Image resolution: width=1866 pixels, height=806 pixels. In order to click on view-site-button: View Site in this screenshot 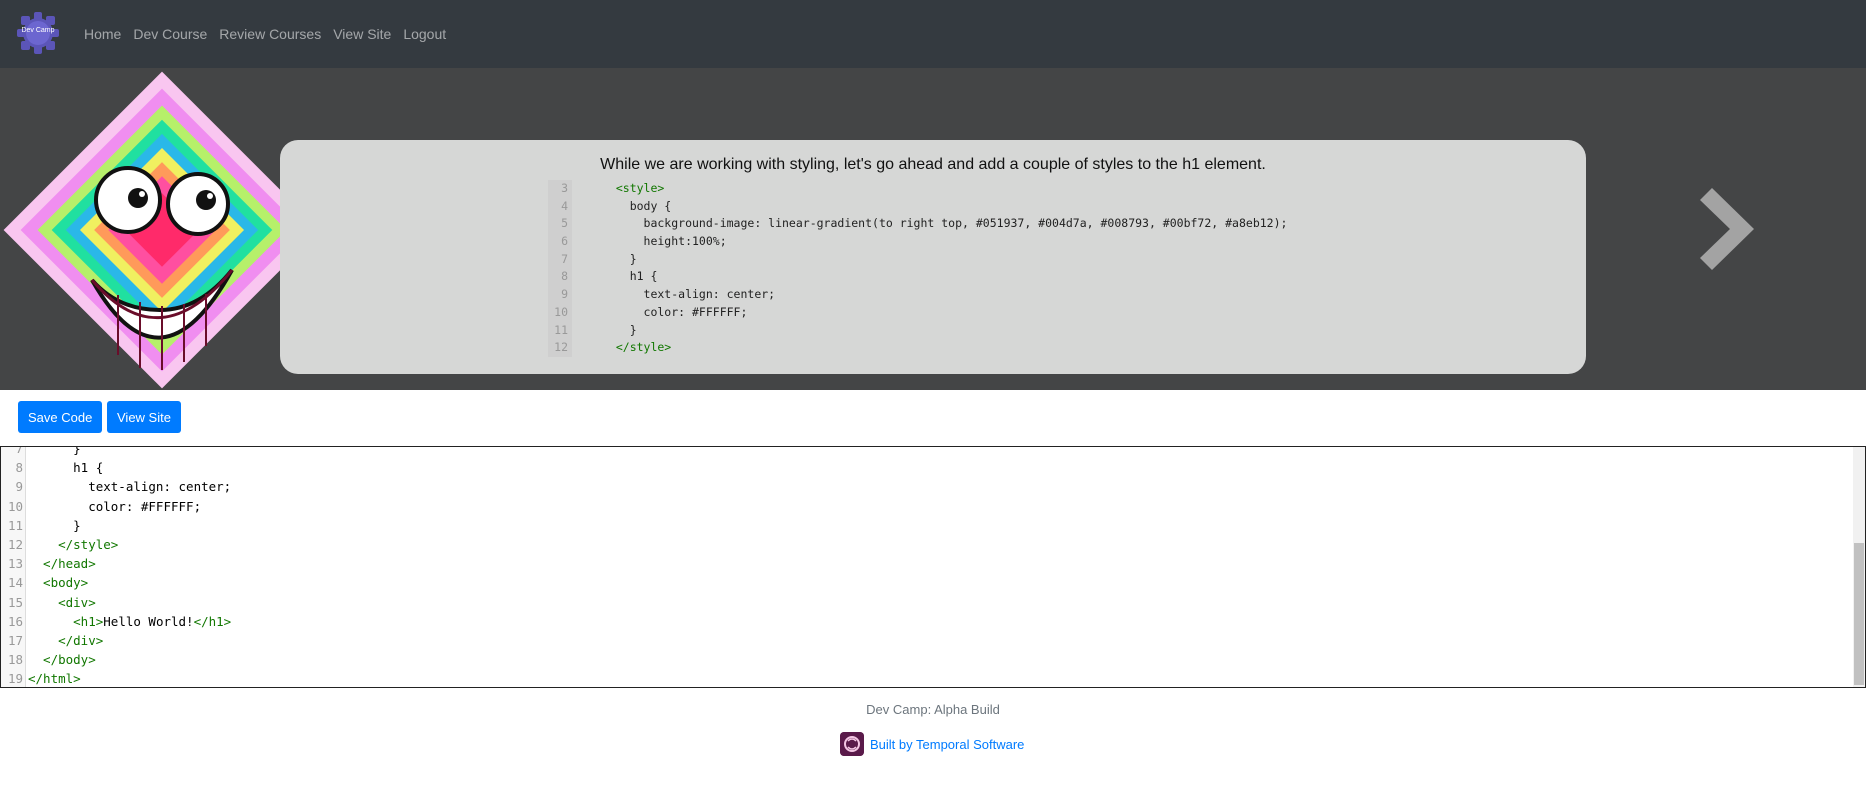, I will do `click(144, 417)`.